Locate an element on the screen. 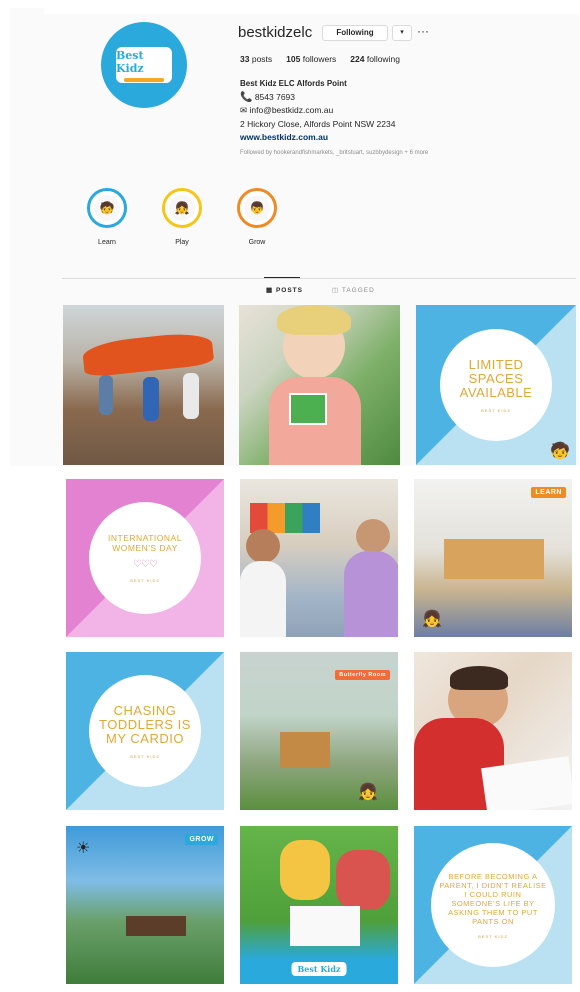 The width and height of the screenshot is (580, 992). highlight-ring: 👧 is located at coordinates (182, 208).